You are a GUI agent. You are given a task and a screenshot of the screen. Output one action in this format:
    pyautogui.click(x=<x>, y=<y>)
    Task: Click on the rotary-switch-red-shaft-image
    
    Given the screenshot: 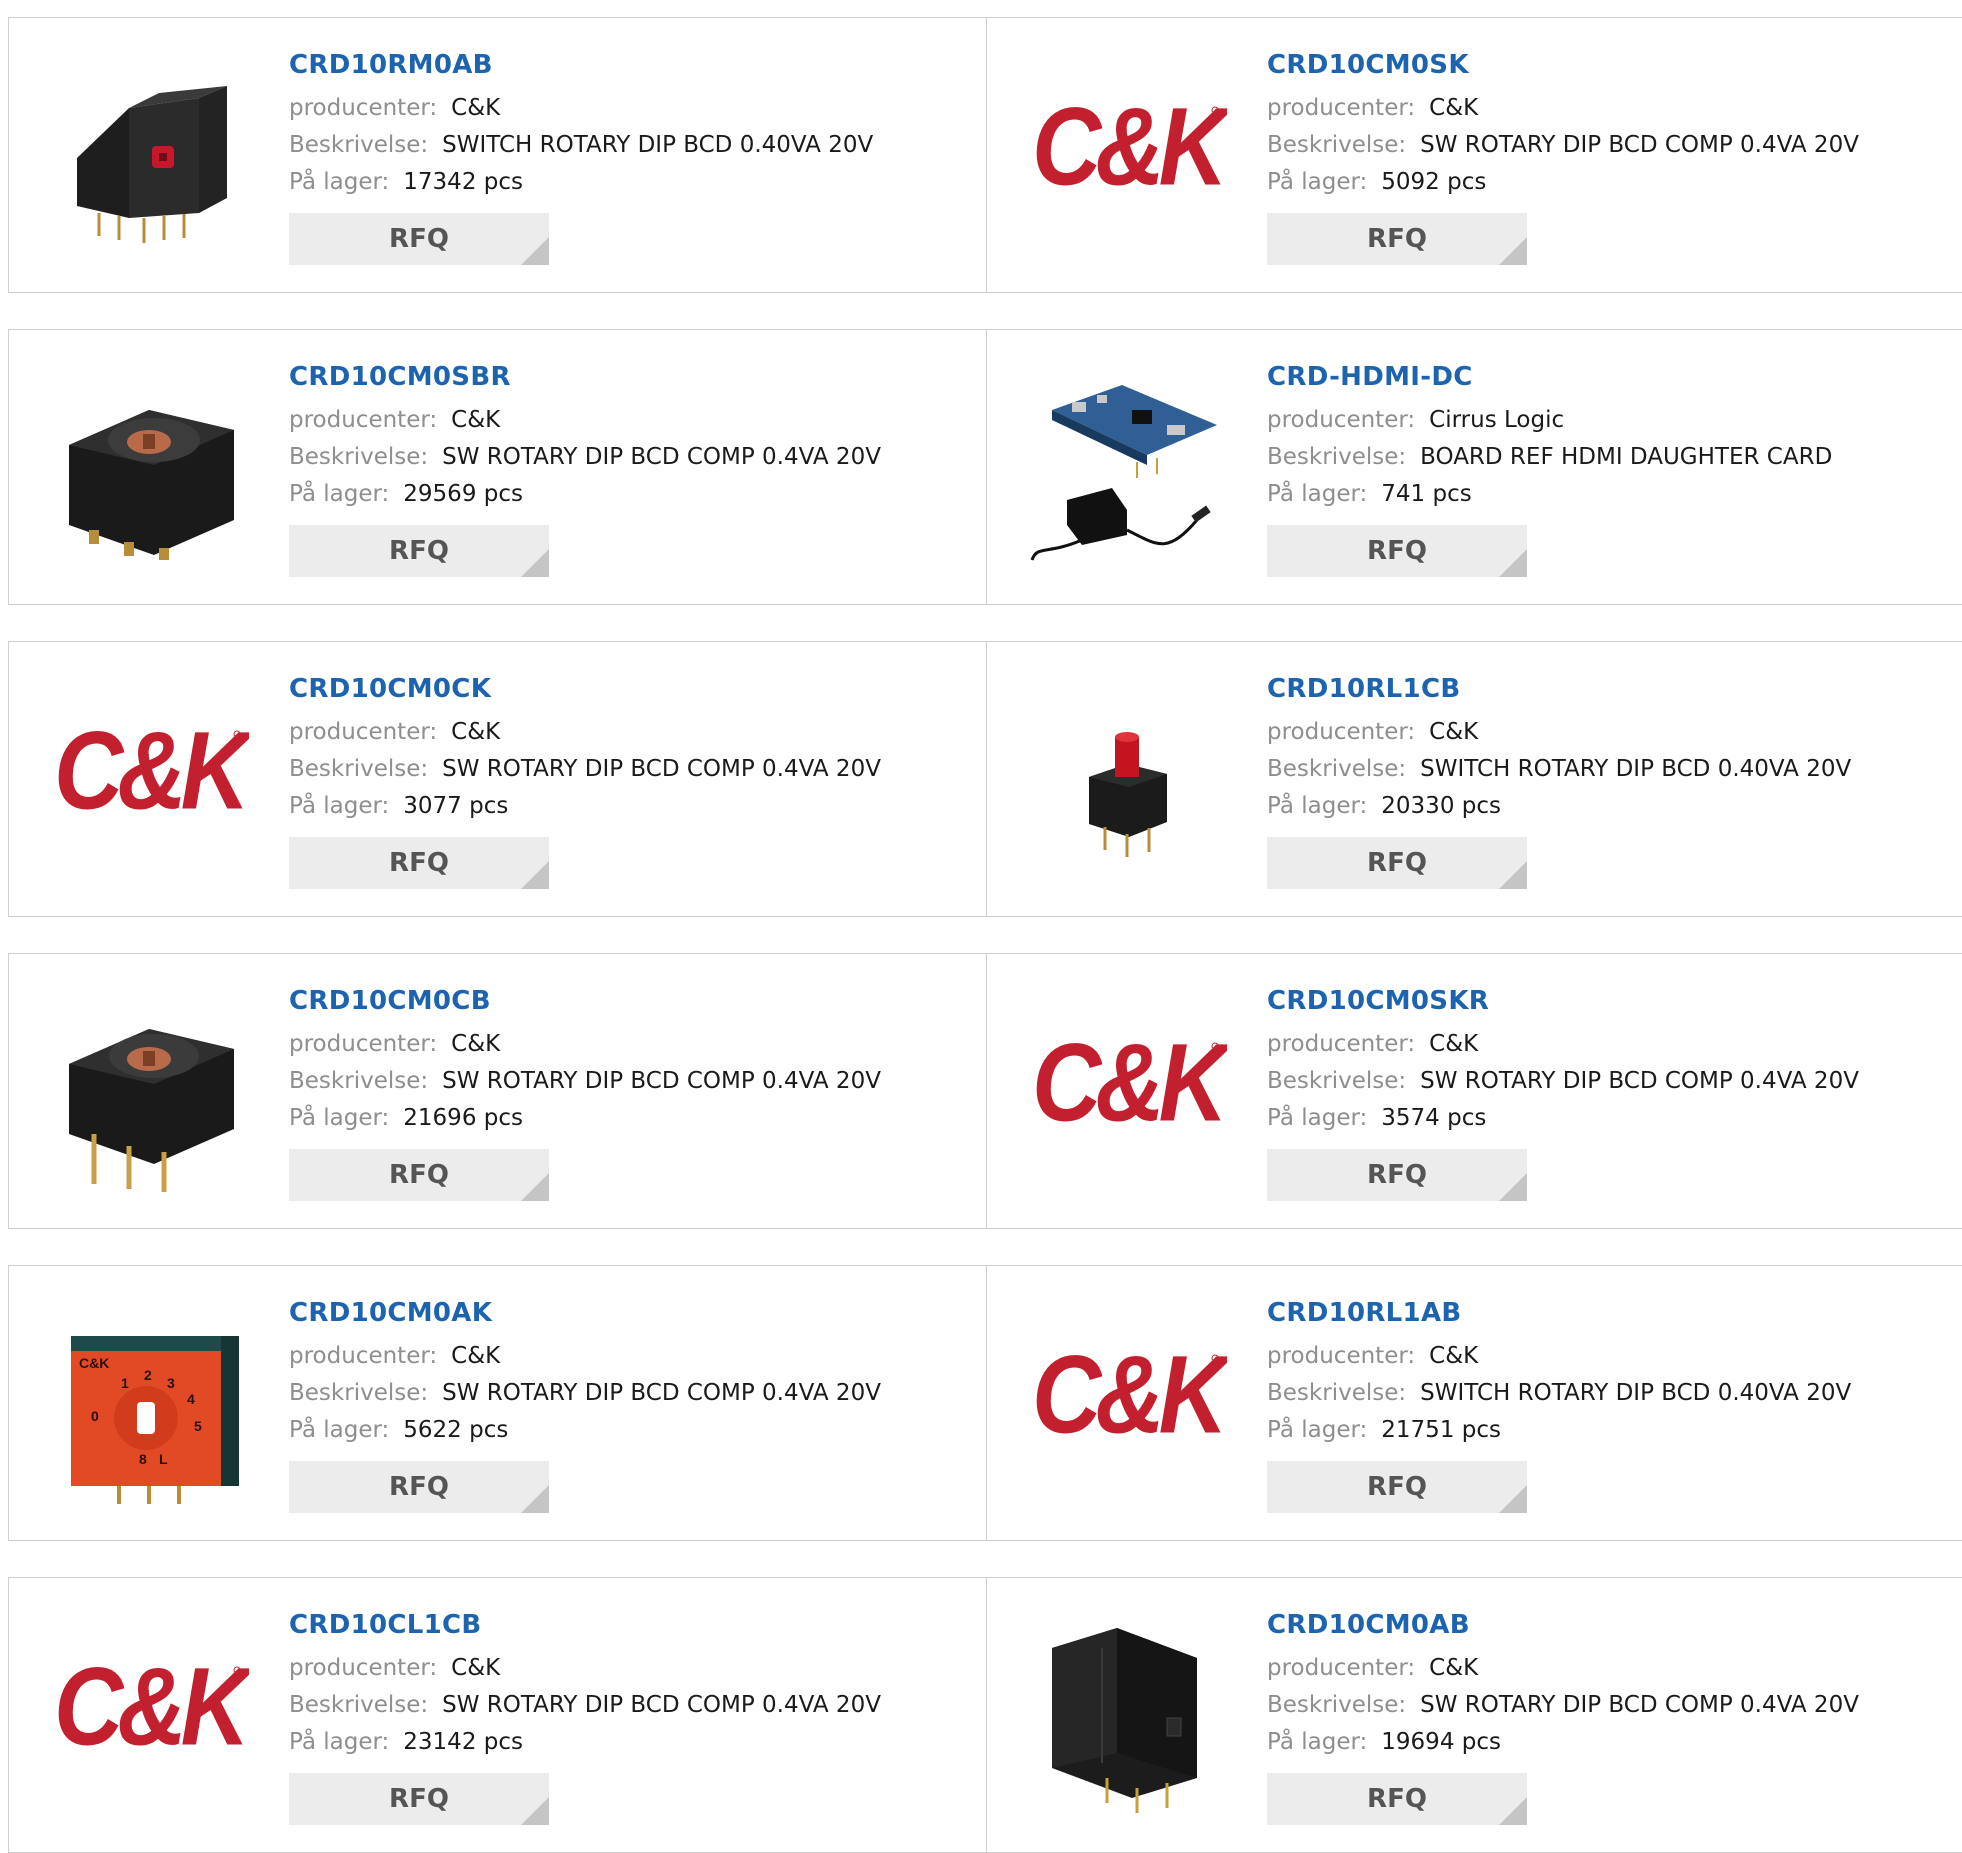 What is the action you would take?
    pyautogui.click(x=1127, y=782)
    